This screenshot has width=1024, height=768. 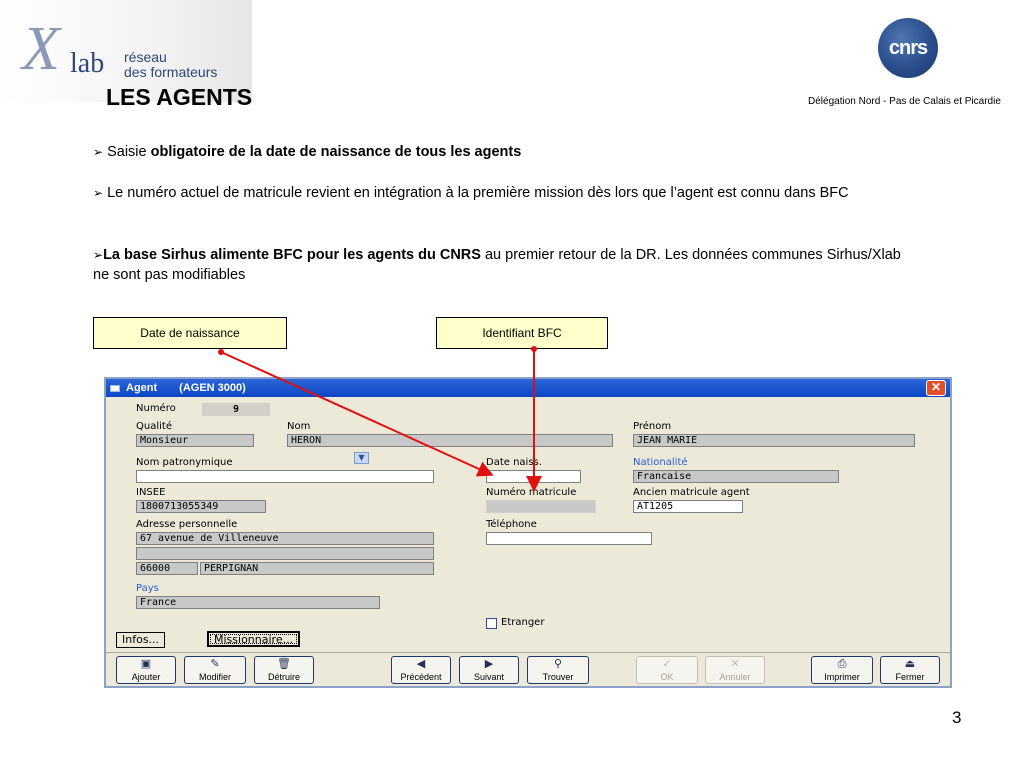 I want to click on trouver-label: Trouver, so click(x=558, y=677).